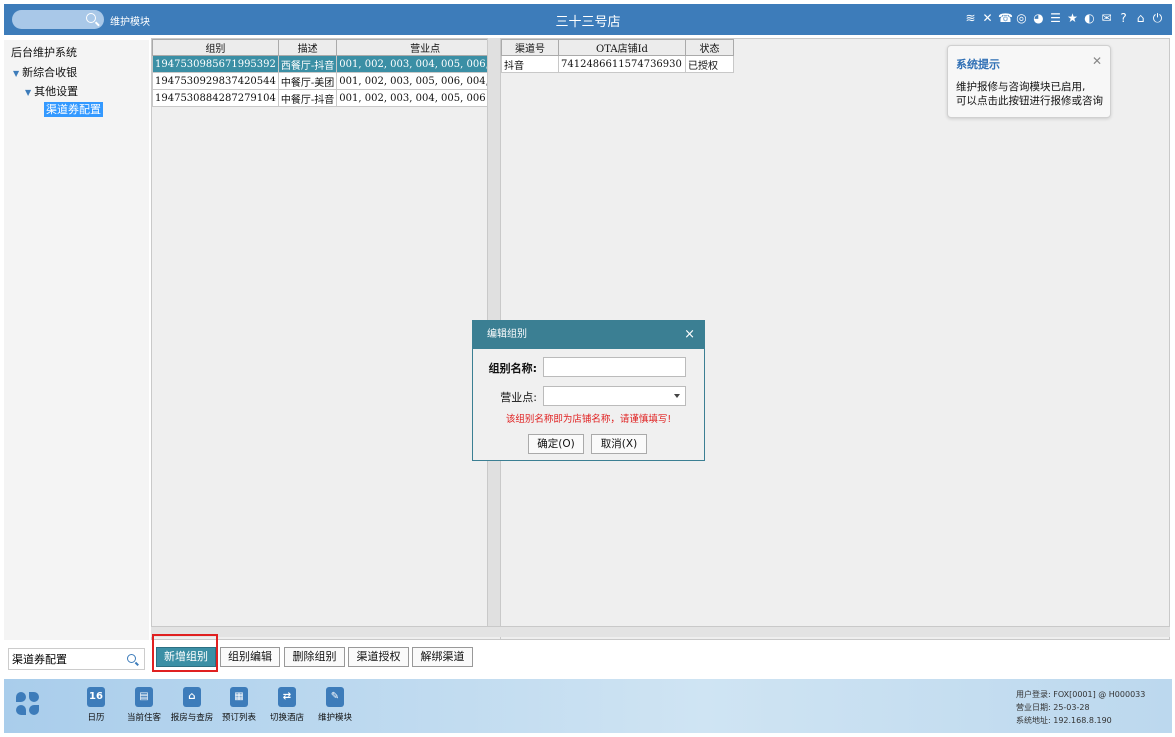 This screenshot has height=737, width=1175. I want to click on close-icon: ✕, so click(1097, 61).